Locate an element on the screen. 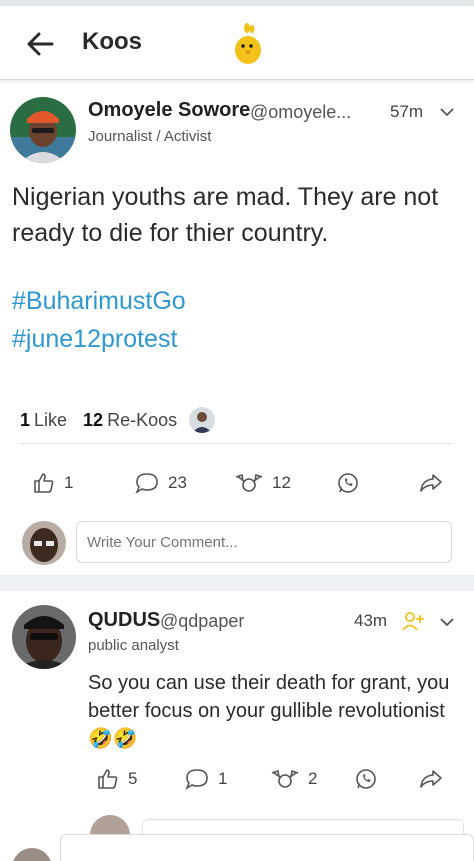  reply-comment-button: 1 is located at coordinates (205, 779).